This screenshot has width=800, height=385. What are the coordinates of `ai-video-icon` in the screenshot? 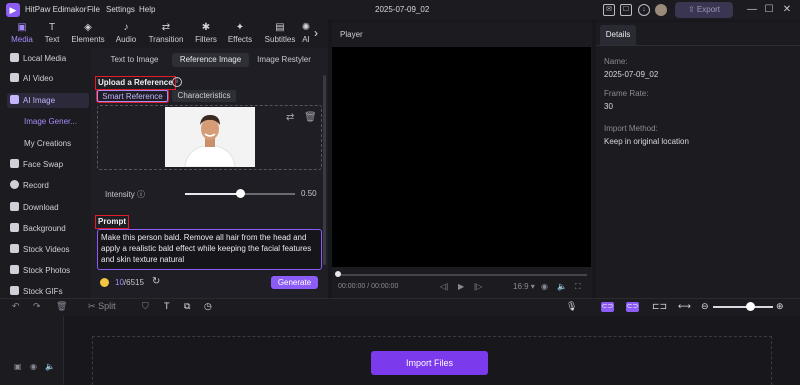 It's located at (14, 77).